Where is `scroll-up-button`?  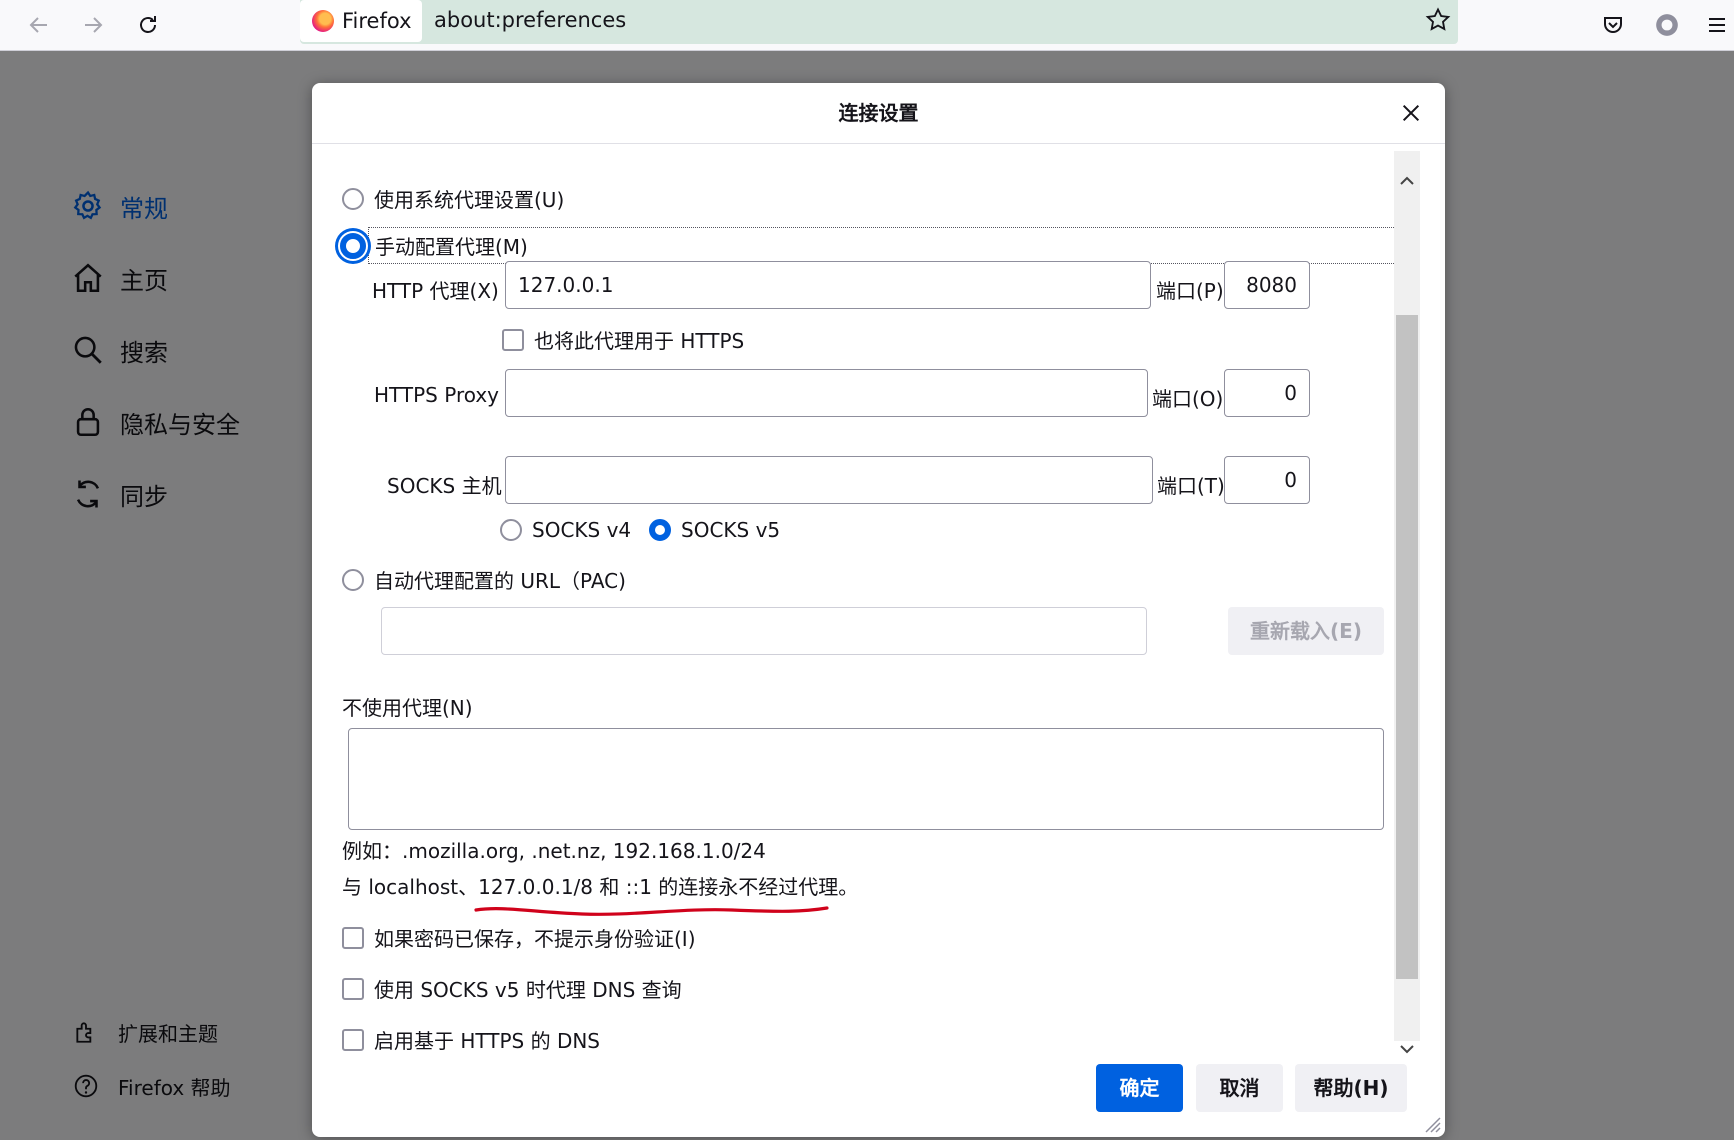 scroll-up-button is located at coordinates (1407, 181).